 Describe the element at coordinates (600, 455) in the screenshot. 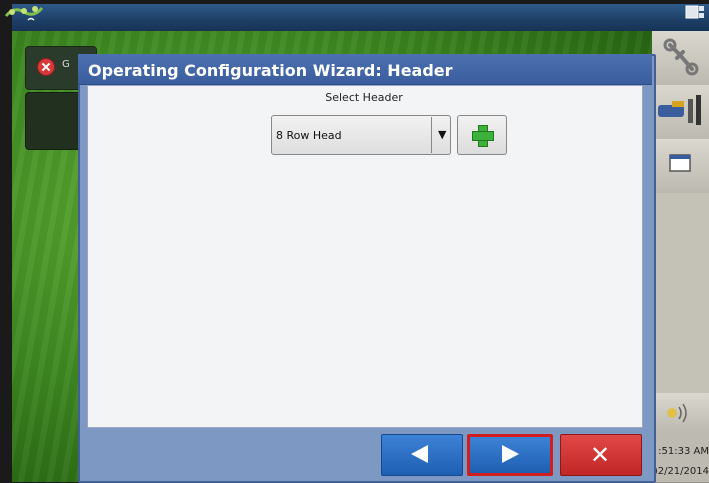

I see `close-icon: ✕` at that location.